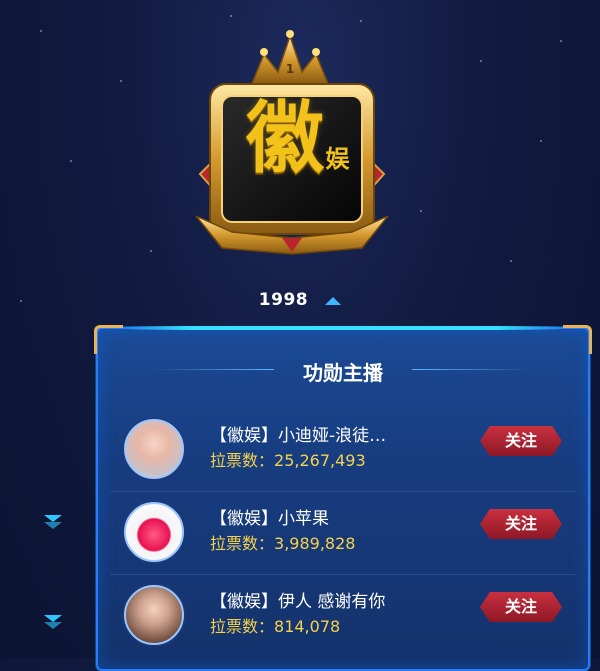  What do you see at coordinates (307, 626) in the screenshot?
I see `votes-value: 814,078` at bounding box center [307, 626].